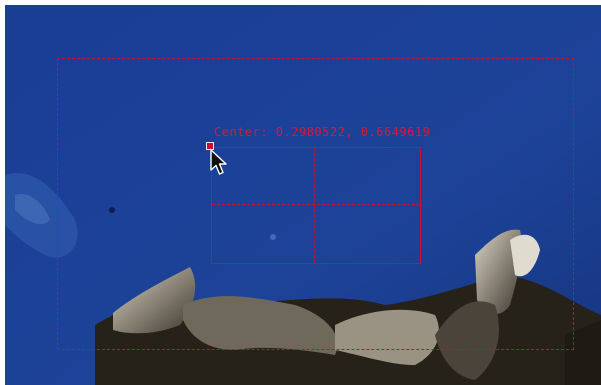 The image size is (601, 385). What do you see at coordinates (322, 132) in the screenshot?
I see `center-coordinate-label: Center: 0.2980522, 0.6649619` at bounding box center [322, 132].